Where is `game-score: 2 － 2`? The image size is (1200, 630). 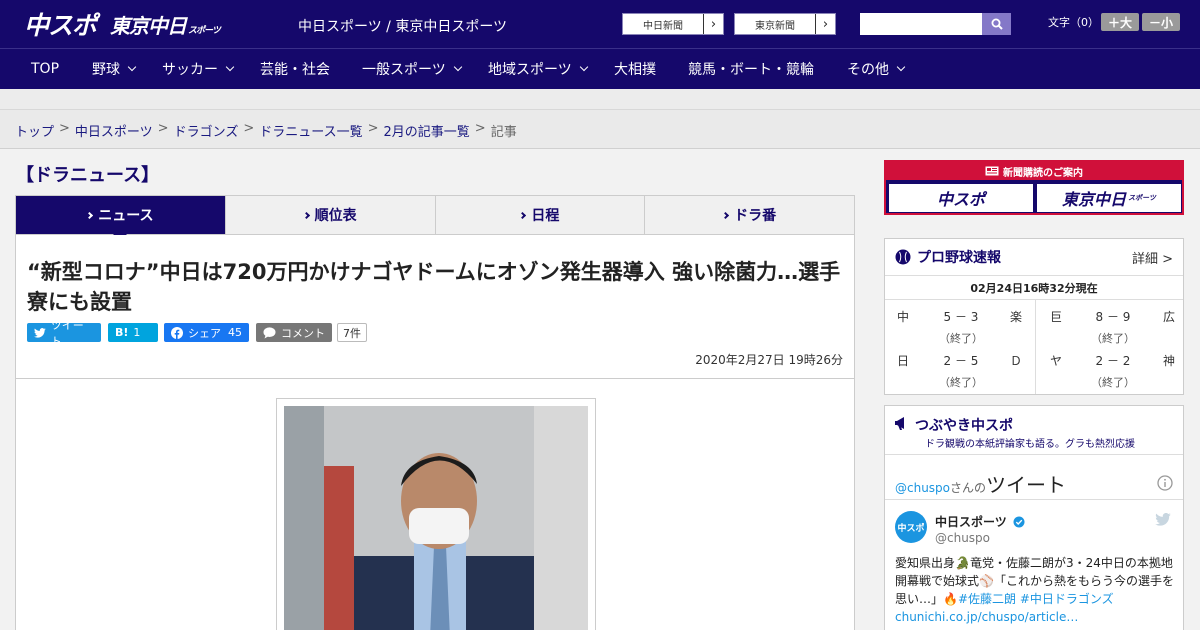 game-score: 2 － 2 is located at coordinates (1113, 360).